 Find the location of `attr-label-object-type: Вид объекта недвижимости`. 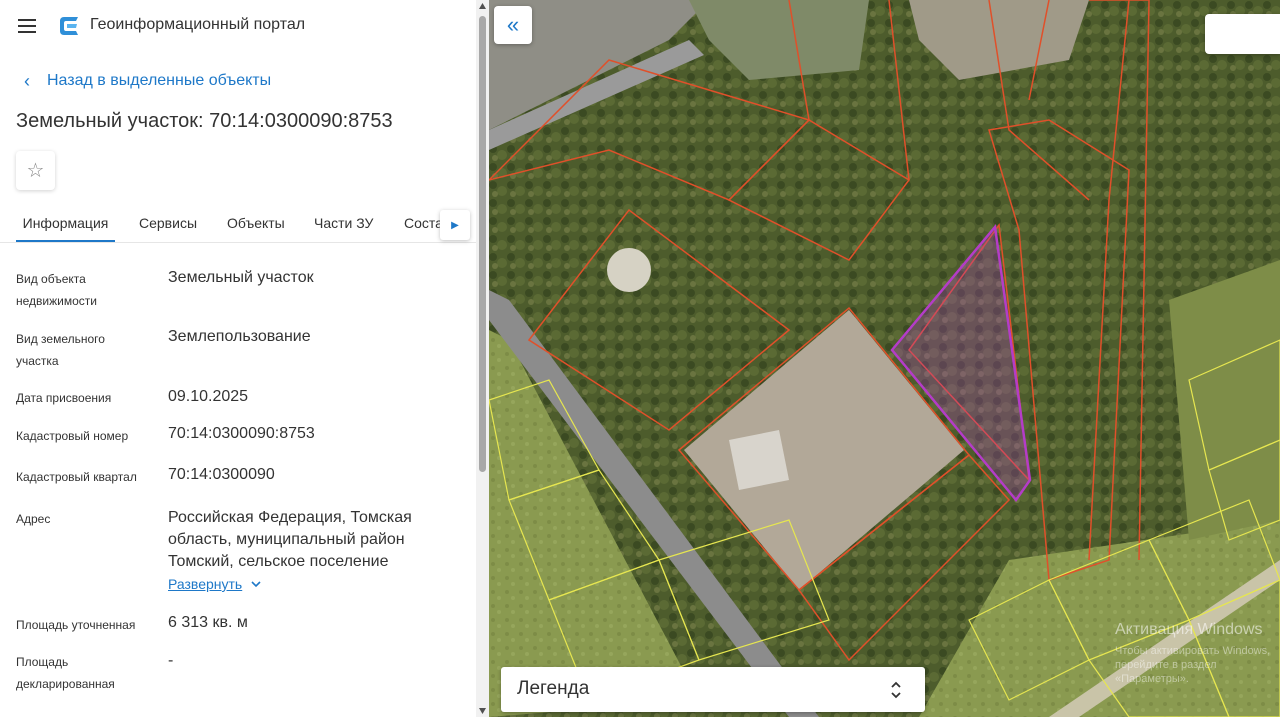

attr-label-object-type: Вид объекта недвижимости is located at coordinates (56, 290).